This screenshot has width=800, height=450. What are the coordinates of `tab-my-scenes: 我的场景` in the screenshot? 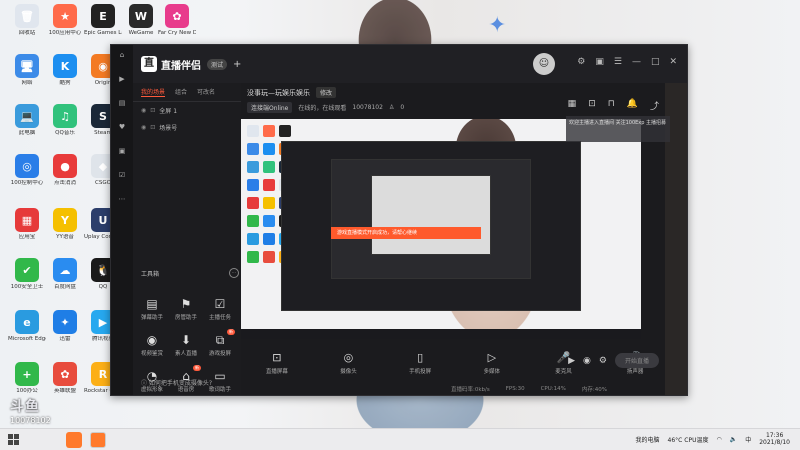 It's located at (153, 92).